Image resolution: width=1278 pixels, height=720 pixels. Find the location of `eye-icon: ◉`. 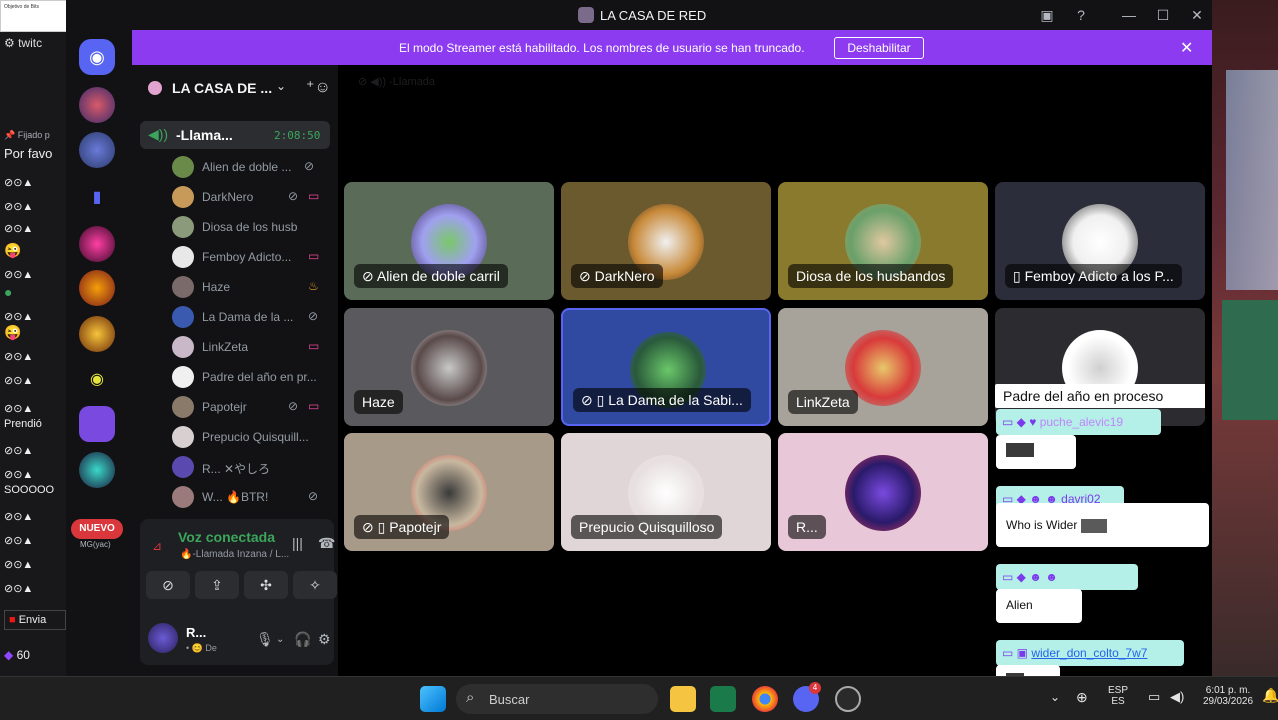

eye-icon: ◉ is located at coordinates (97, 380).